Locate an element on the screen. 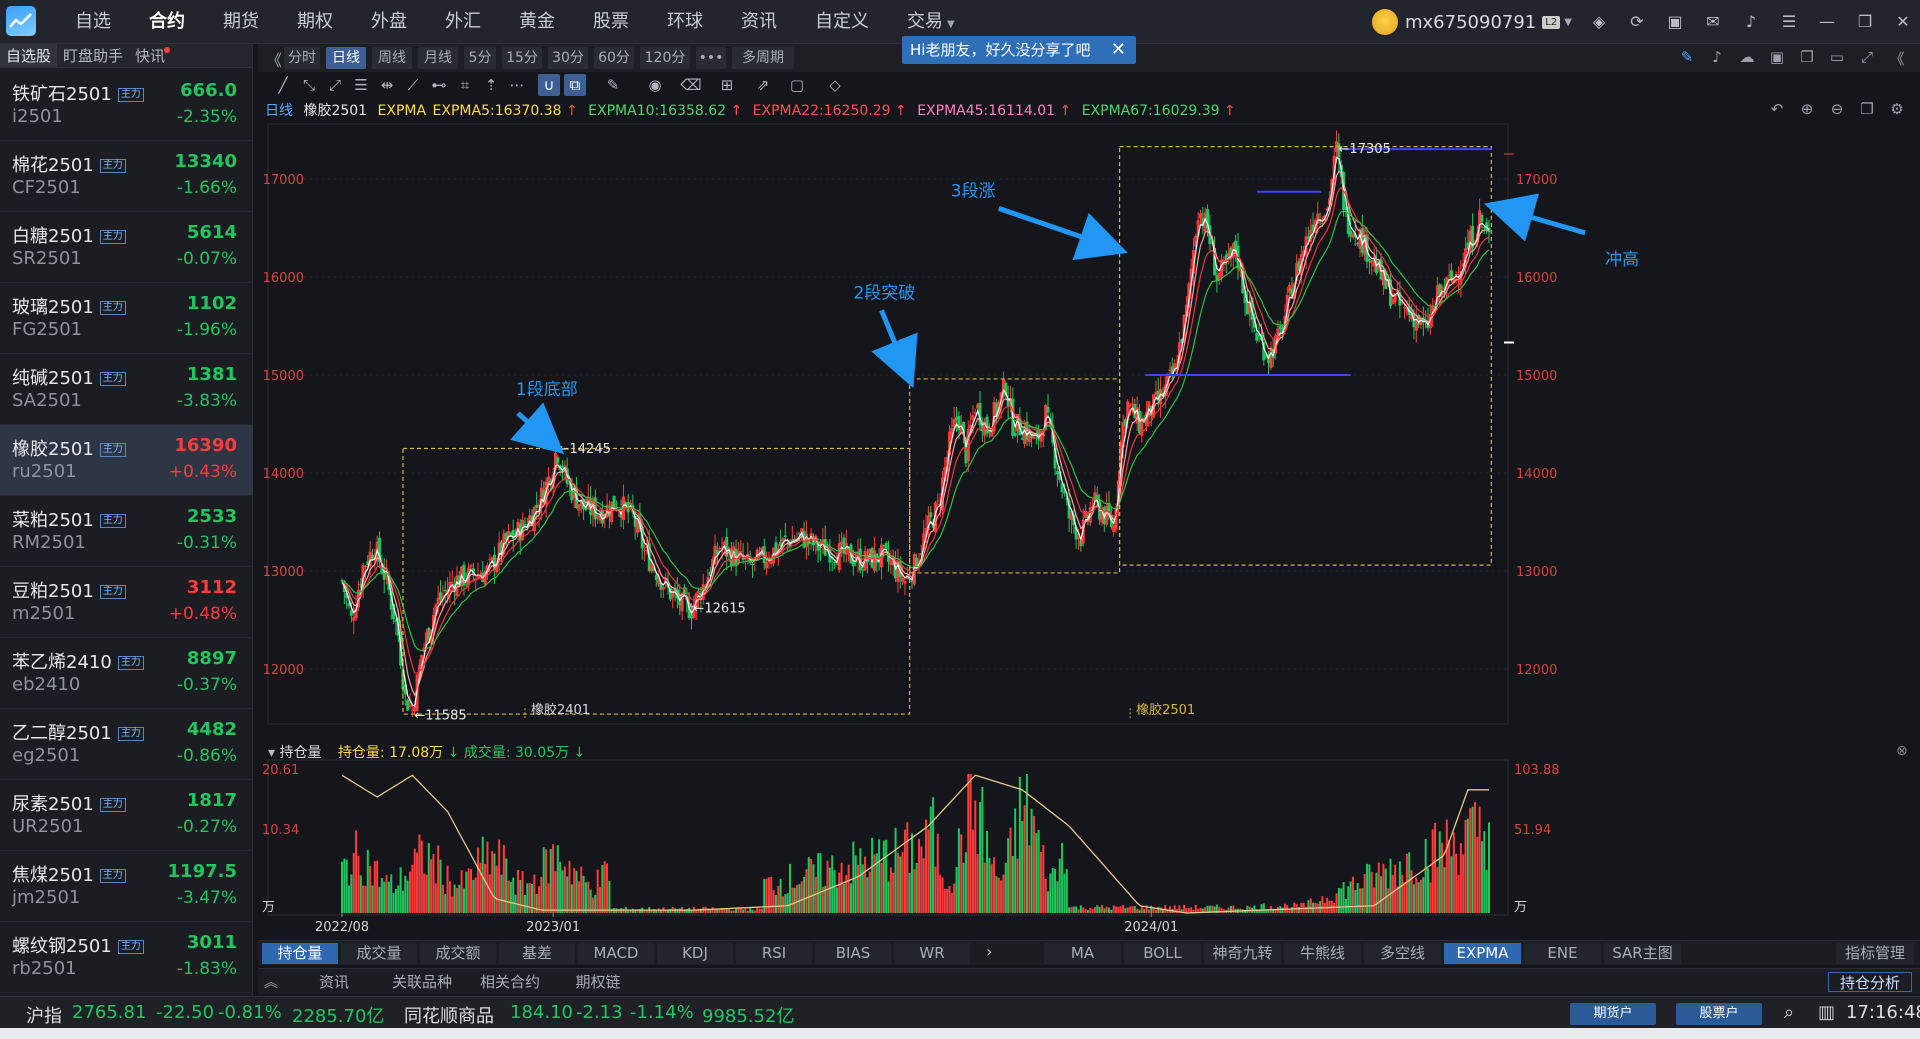 The image size is (1920, 1039). period-button: 60分 is located at coordinates (614, 58).